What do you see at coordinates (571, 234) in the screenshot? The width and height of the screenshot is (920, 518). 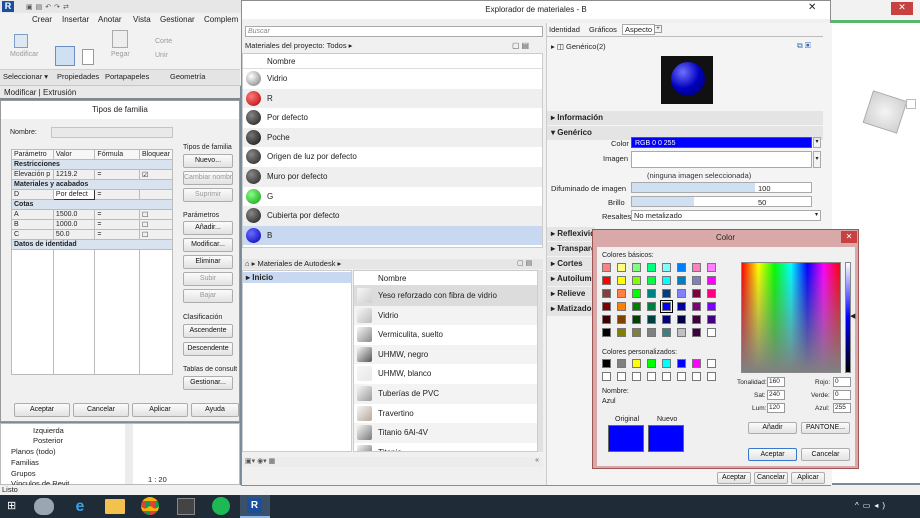 I see `section-reflexividad: ▸ Reflexividad` at bounding box center [571, 234].